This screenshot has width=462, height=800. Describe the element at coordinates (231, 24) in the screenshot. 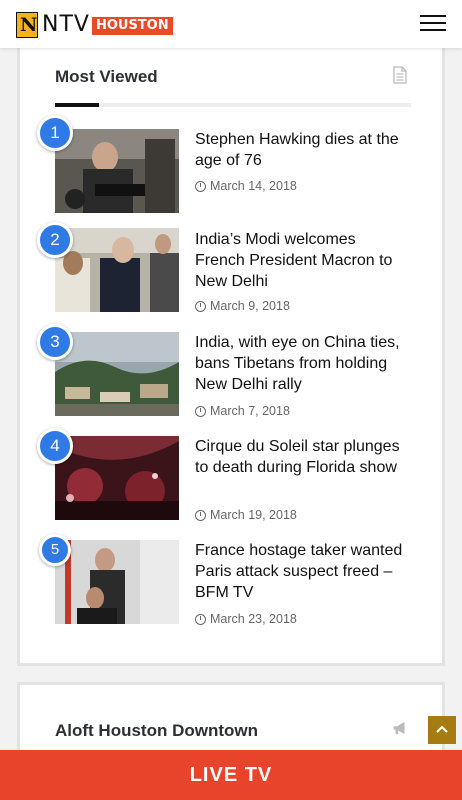

I see `top-bar: N NTV HOUSTON` at that location.